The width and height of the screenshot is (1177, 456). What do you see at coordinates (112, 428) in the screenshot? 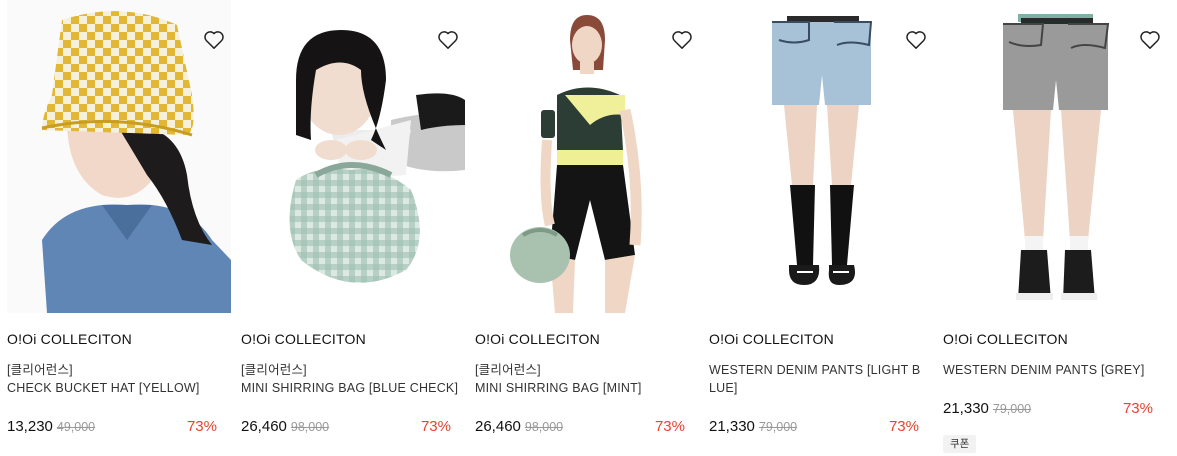
I see `price-row: 13,230 49,000 73%` at bounding box center [112, 428].